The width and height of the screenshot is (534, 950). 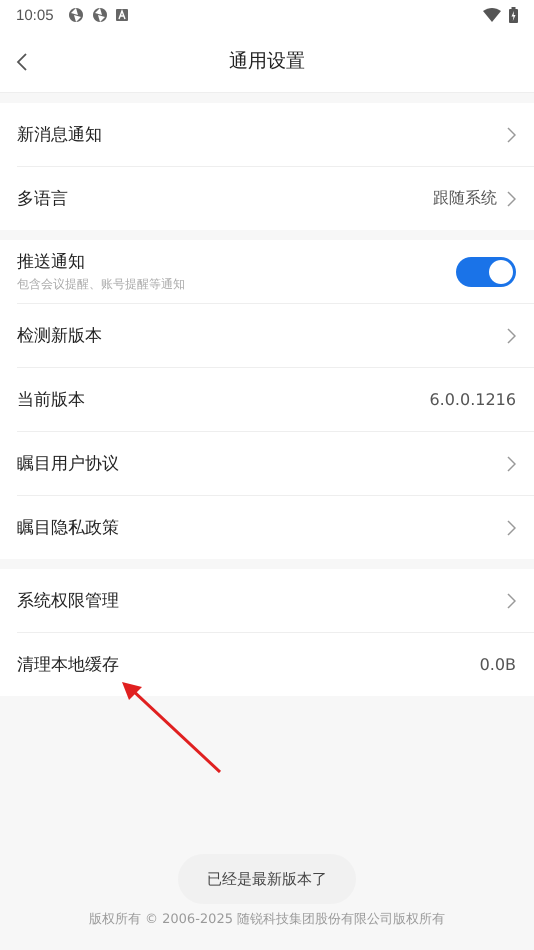 What do you see at coordinates (275, 527) in the screenshot?
I see `settings-row: 瞩目隐私政策` at bounding box center [275, 527].